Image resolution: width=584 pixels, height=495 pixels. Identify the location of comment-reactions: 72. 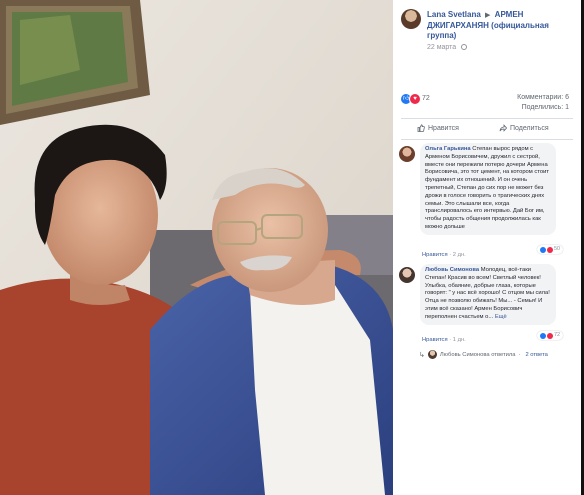
(550, 335).